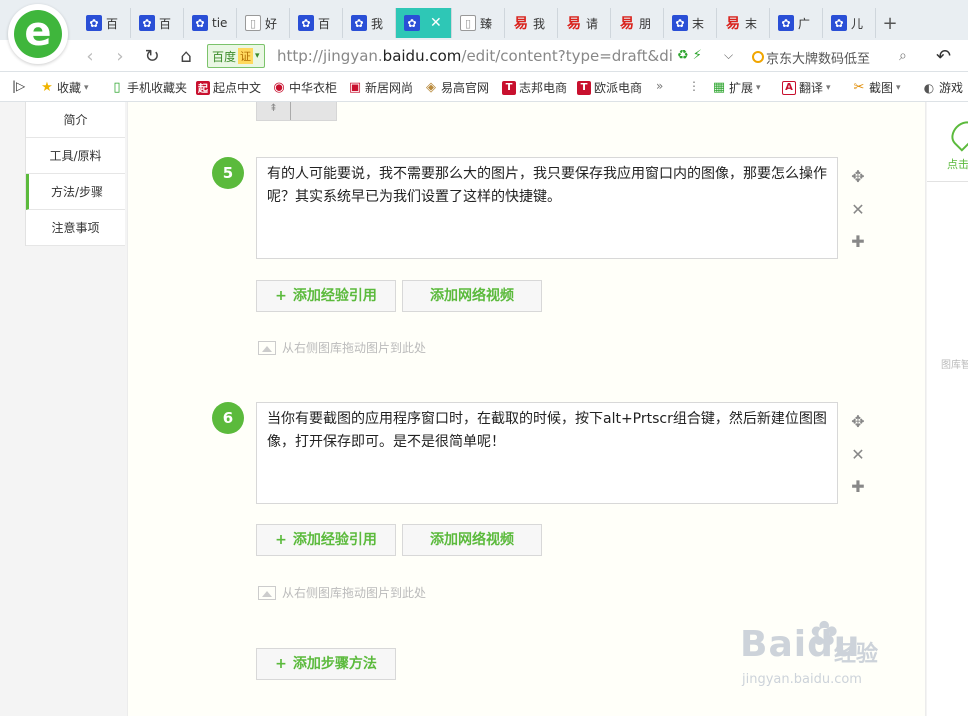 The image size is (968, 716). Describe the element at coordinates (326, 664) in the screenshot. I see `add-step-button: + 添加步骤方法` at that location.